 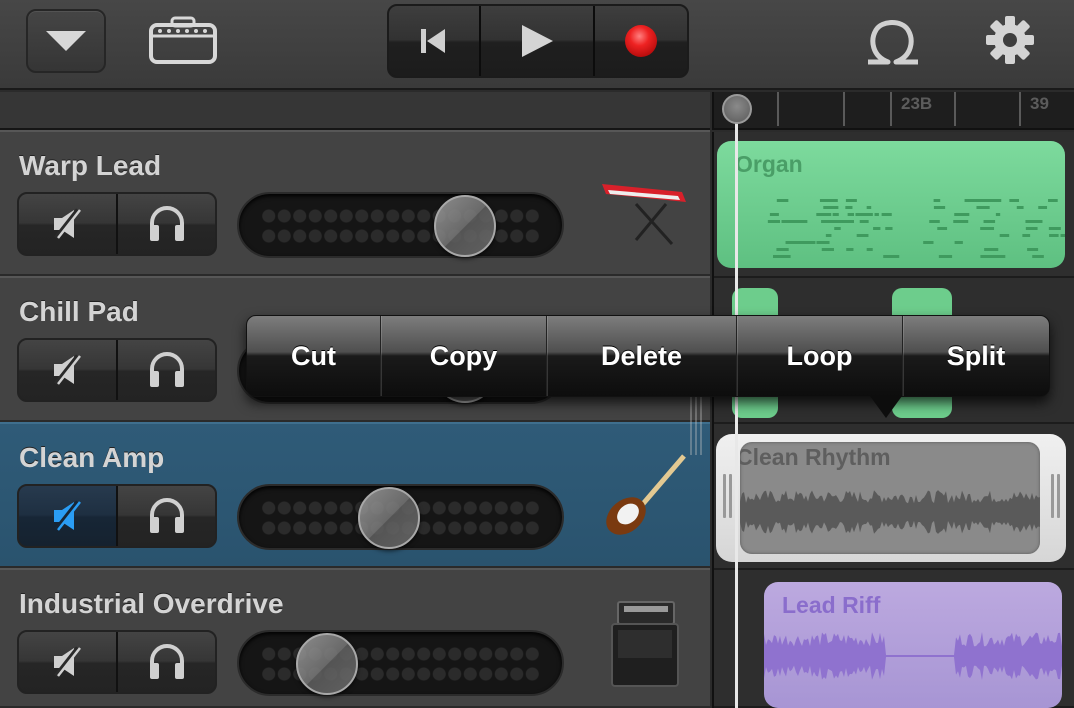 What do you see at coordinates (820, 356) in the screenshot?
I see `menu-item-loop: Loop` at bounding box center [820, 356].